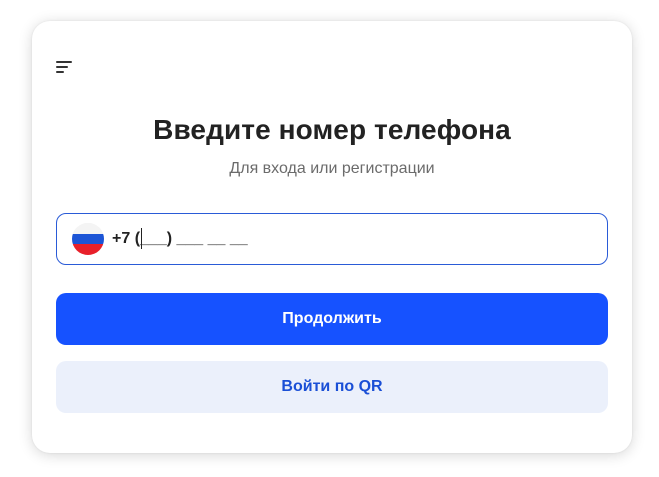  I want to click on continue-button: Продолжить, so click(332, 319).